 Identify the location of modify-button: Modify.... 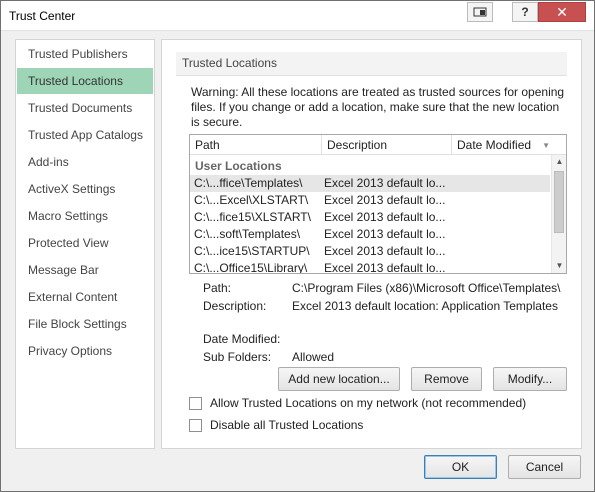
(530, 379).